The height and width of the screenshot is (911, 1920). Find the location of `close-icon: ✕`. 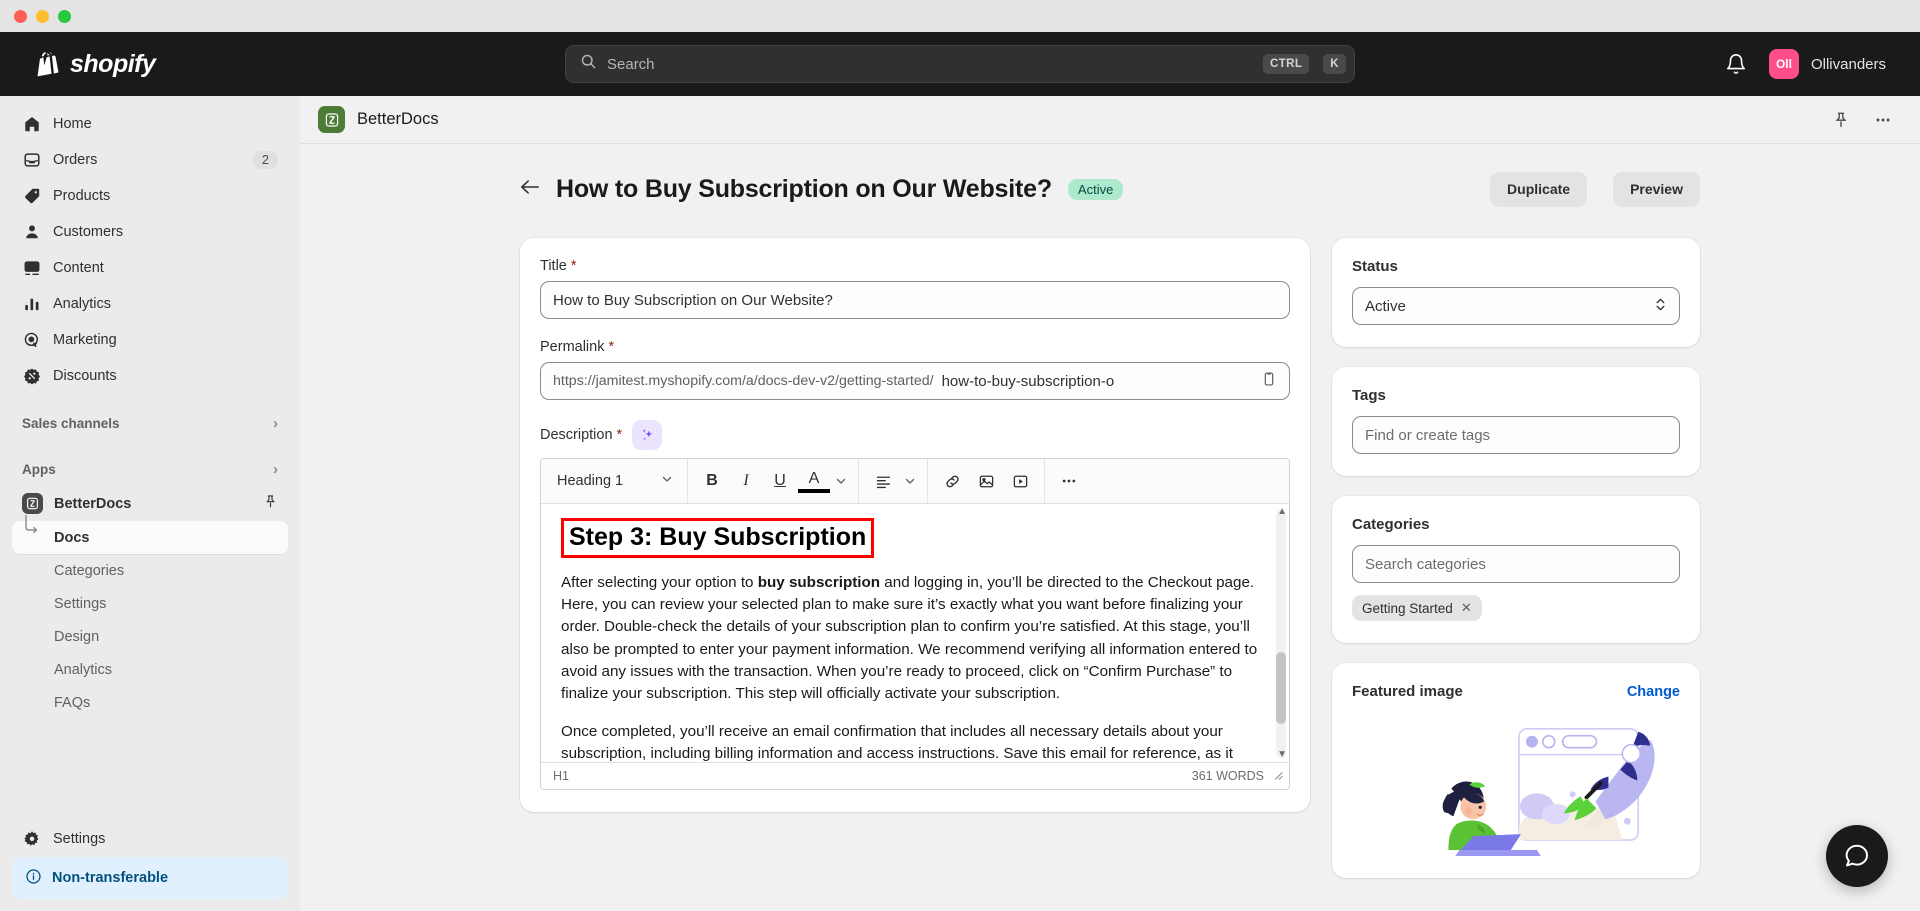

close-icon: ✕ is located at coordinates (1466, 608).